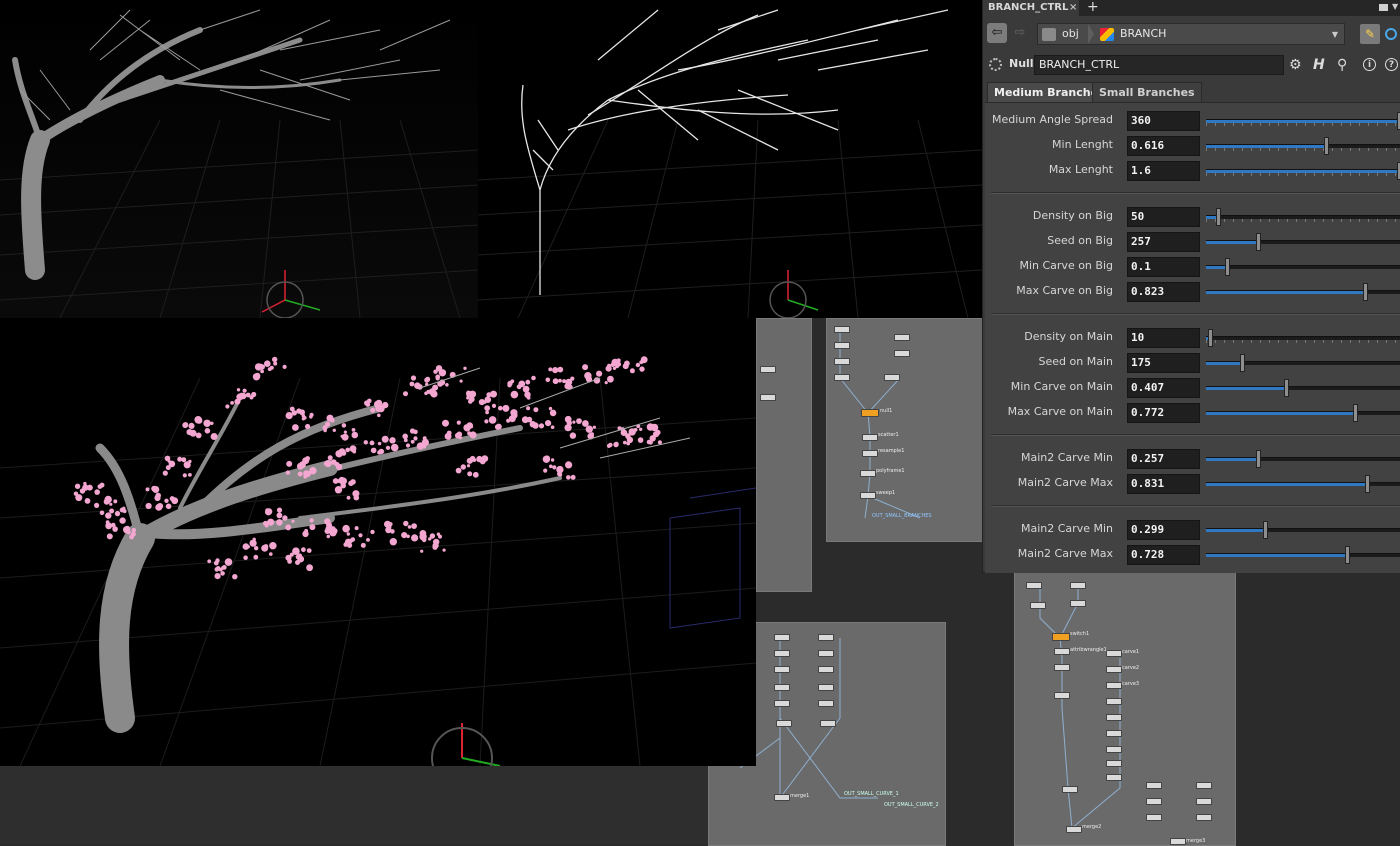  Describe the element at coordinates (1163, 121) in the screenshot. I see `parameter-value-field: 360` at that location.